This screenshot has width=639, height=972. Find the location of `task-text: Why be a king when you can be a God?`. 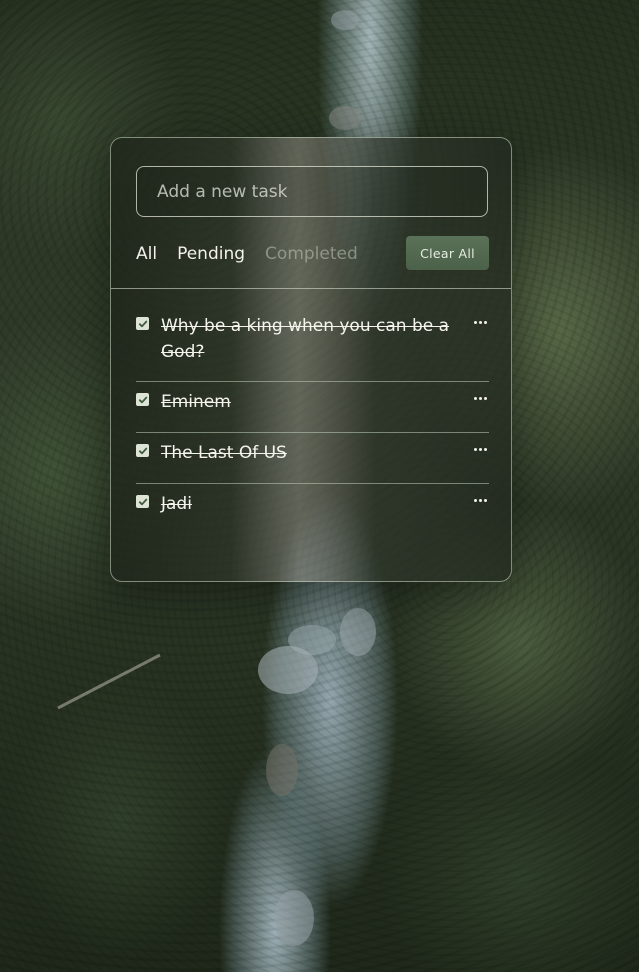

task-text: Why be a king when you can be a God? is located at coordinates (305, 339).